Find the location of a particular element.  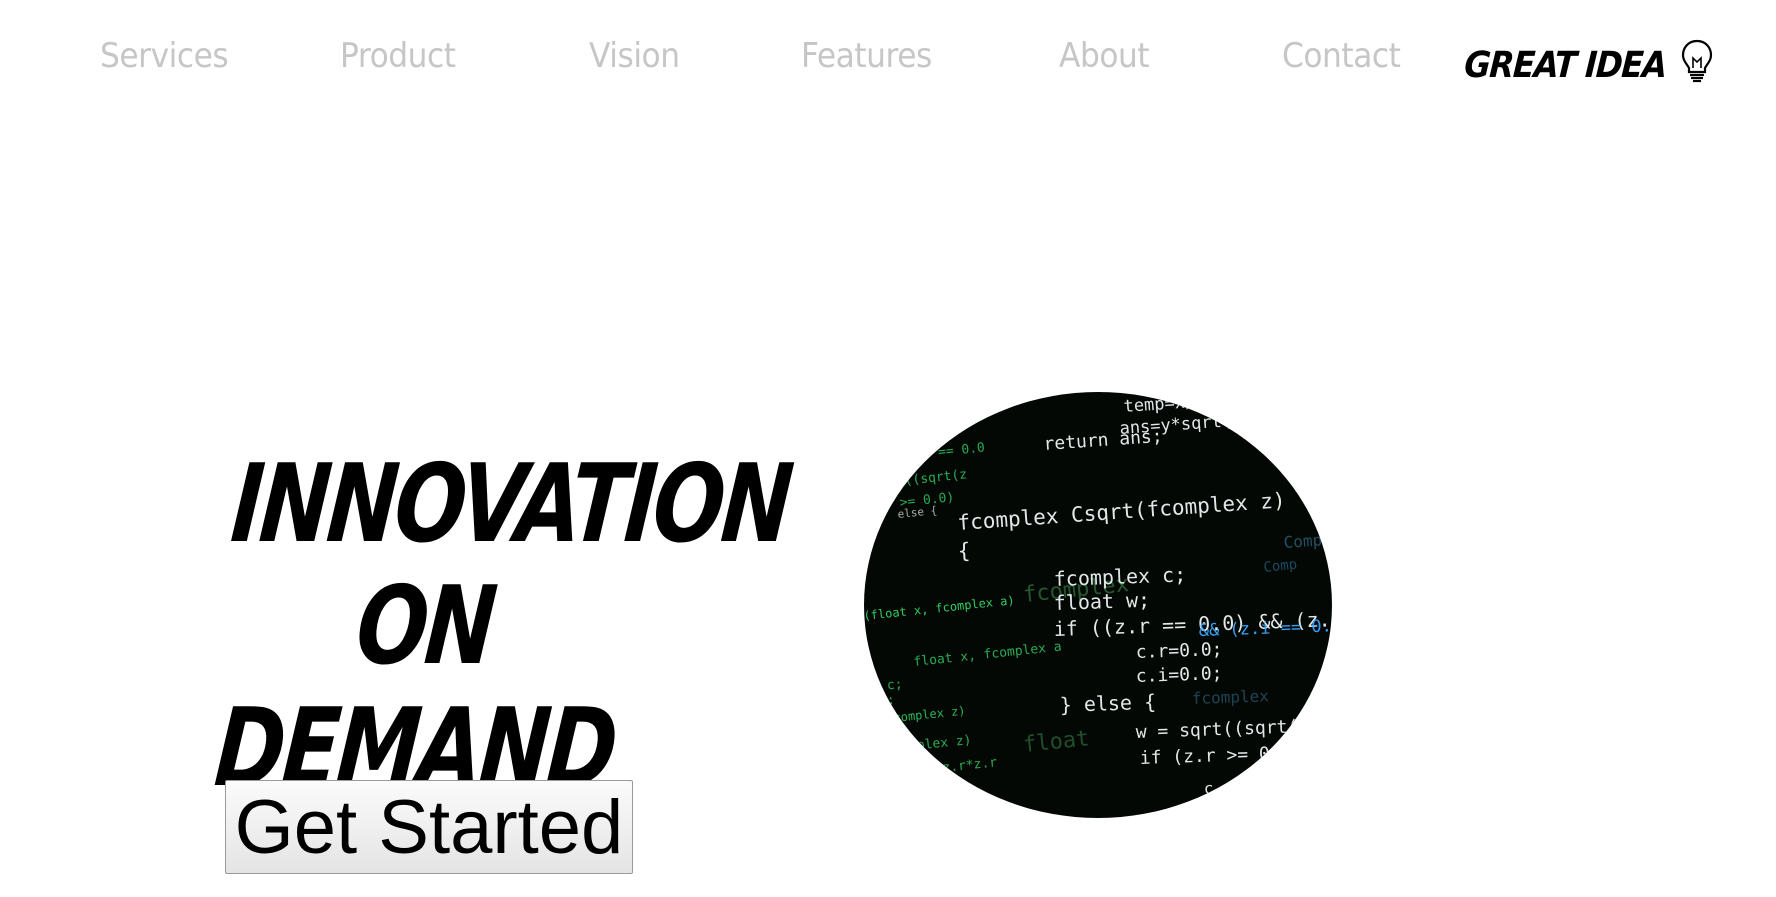

code-bg-line: complex z) is located at coordinates (929, 714).